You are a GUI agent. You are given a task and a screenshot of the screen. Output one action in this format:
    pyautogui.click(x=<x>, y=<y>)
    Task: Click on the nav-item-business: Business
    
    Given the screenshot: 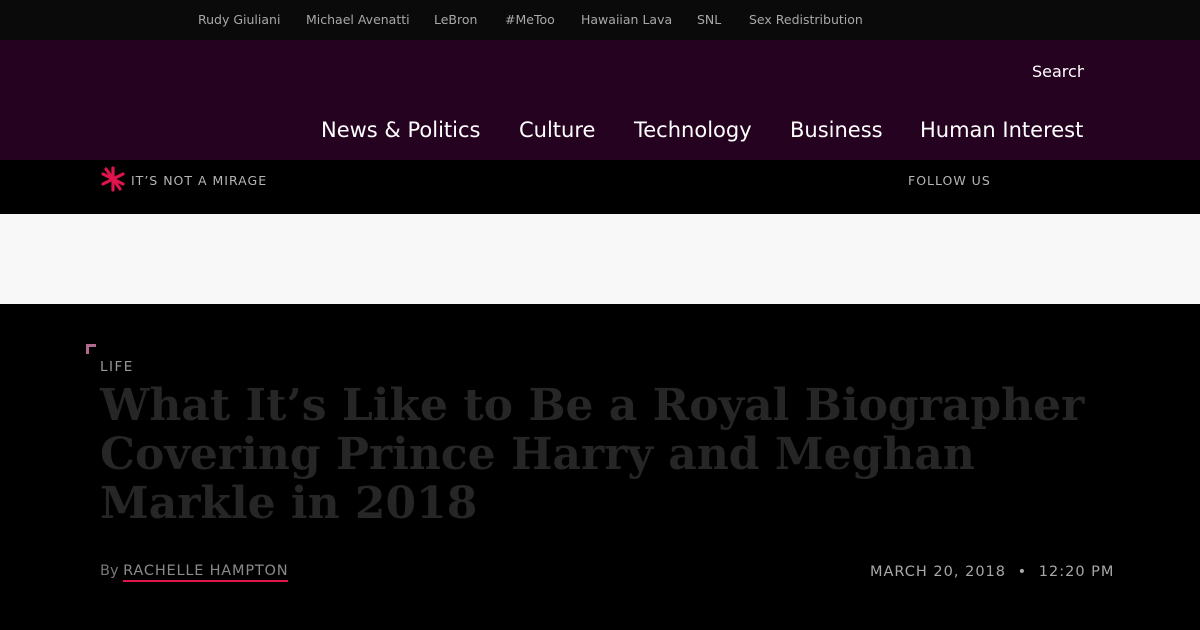 What is the action you would take?
    pyautogui.click(x=836, y=130)
    